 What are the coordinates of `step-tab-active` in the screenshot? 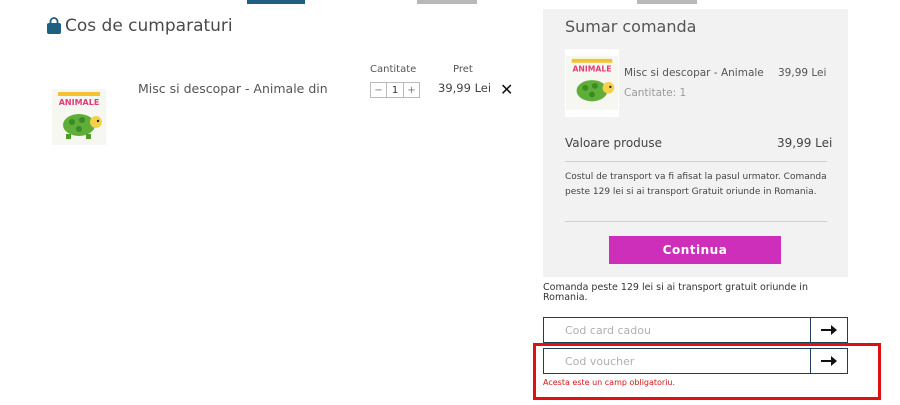 It's located at (276, 2).